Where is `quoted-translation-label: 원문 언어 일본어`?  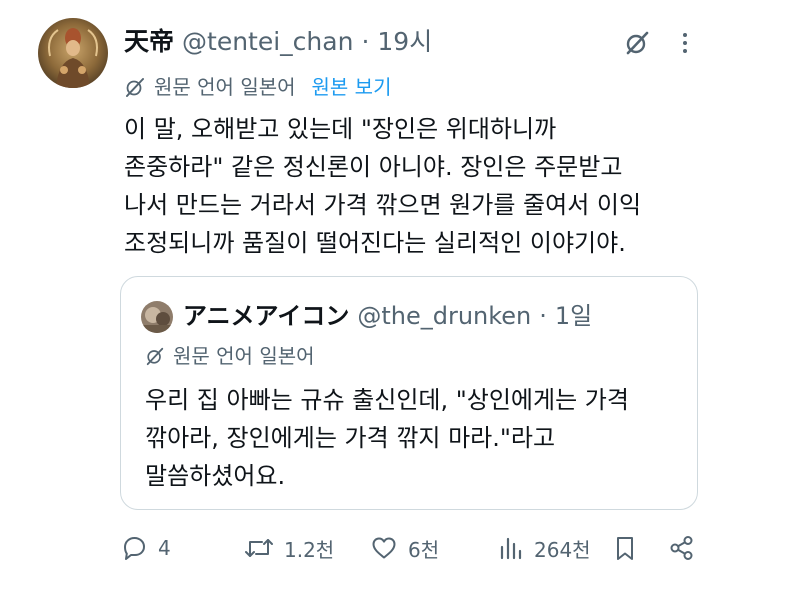 quoted-translation-label: 원문 언어 일본어 is located at coordinates (244, 356).